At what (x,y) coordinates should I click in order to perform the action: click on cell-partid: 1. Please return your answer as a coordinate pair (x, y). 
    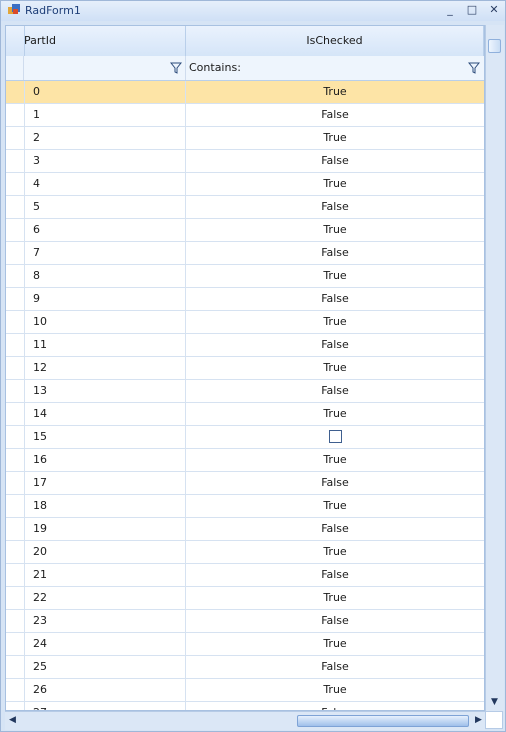
    Looking at the image, I should click on (105, 115).